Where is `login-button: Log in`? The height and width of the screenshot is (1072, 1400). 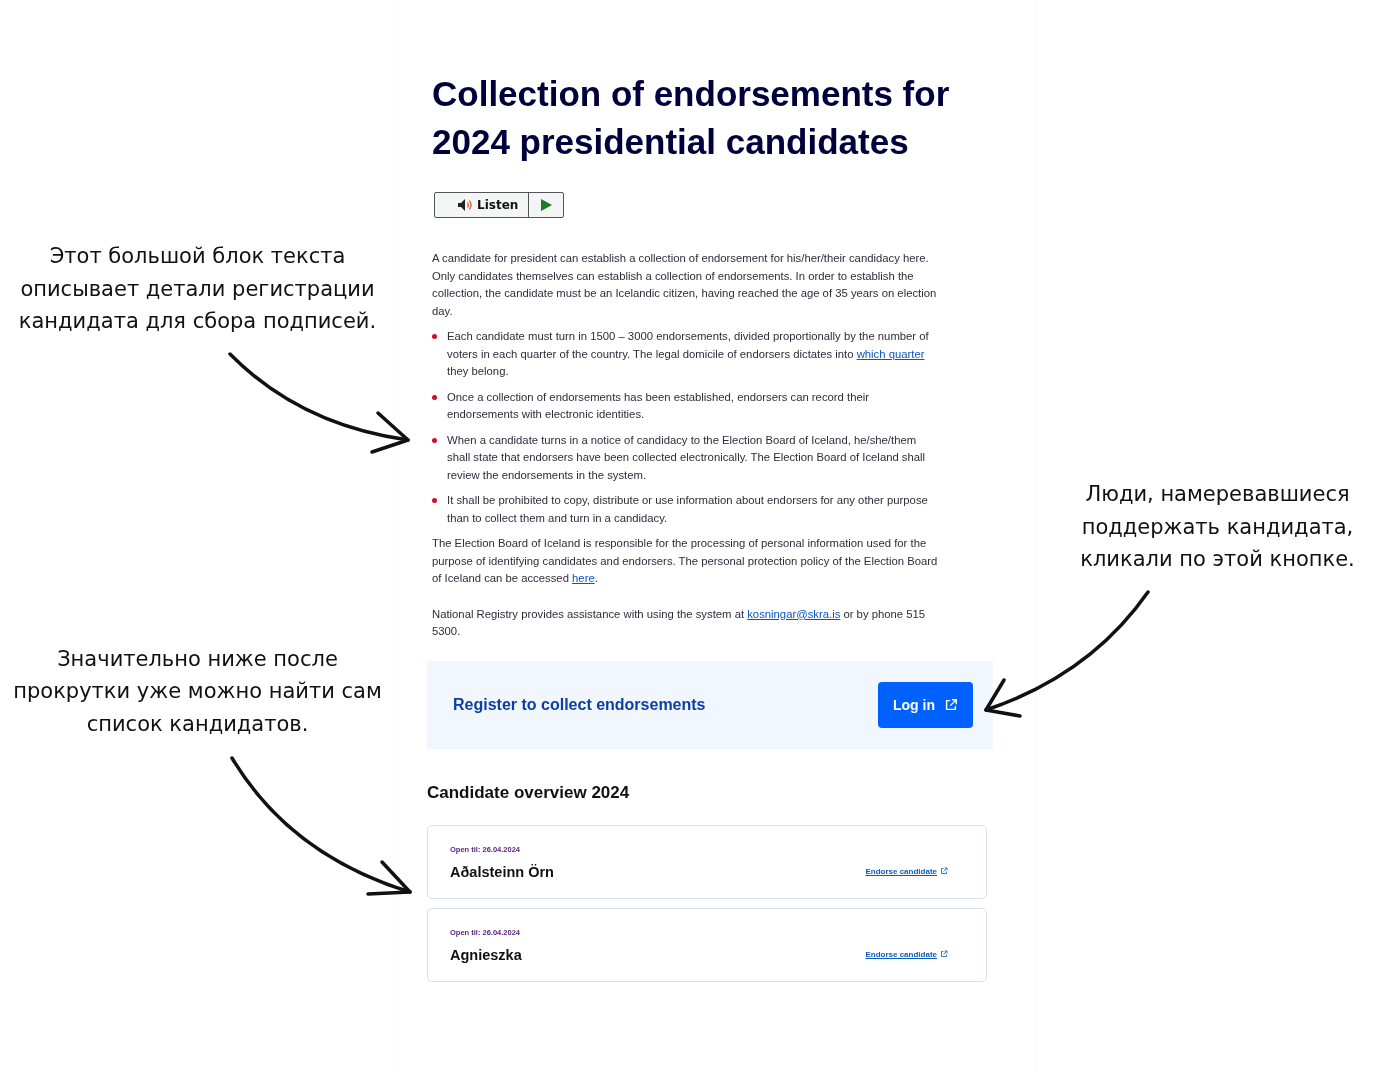
login-button: Log in is located at coordinates (925, 704).